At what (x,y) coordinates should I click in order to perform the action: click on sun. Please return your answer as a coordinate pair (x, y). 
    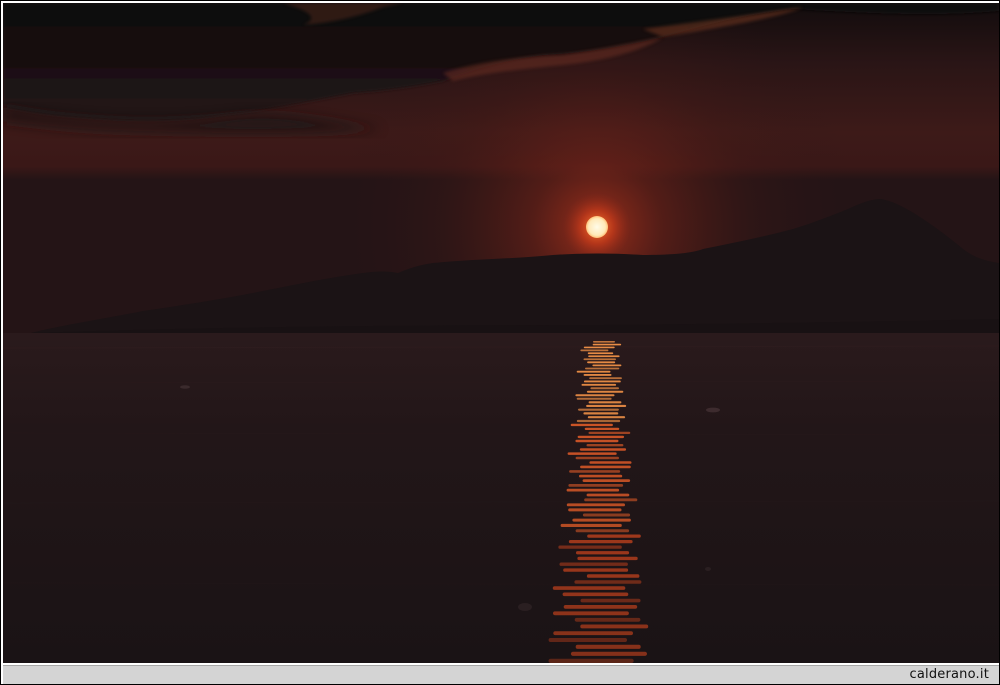
    Looking at the image, I should click on (597, 227).